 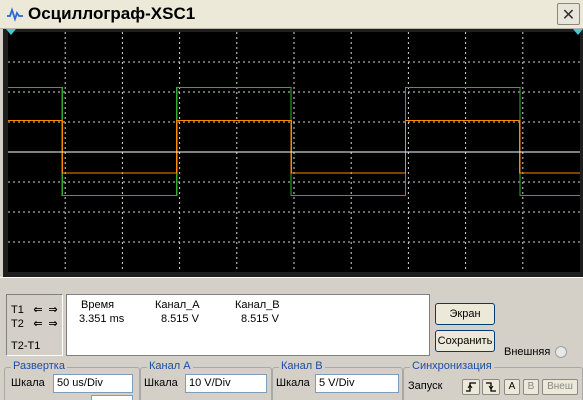 What do you see at coordinates (180, 319) in the screenshot?
I see `t1-channel-a-value: 8.515 V` at bounding box center [180, 319].